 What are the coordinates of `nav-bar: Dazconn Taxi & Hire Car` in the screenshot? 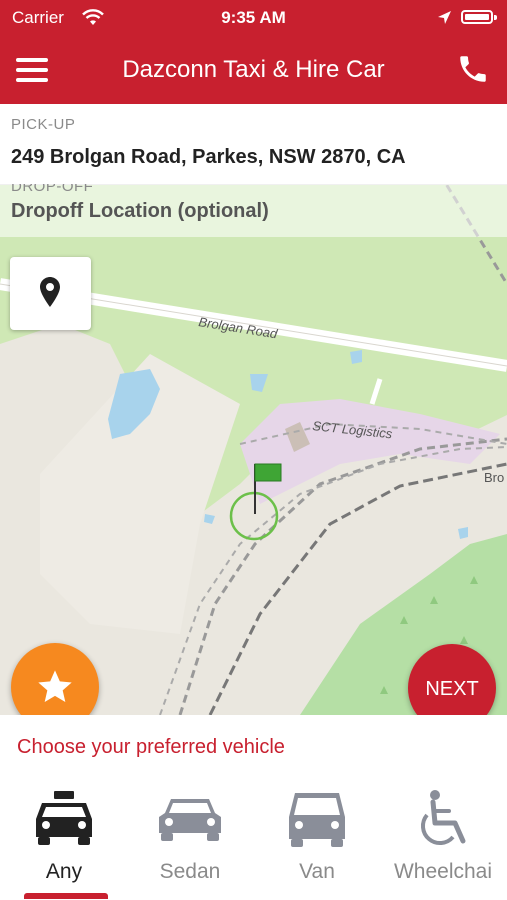 It's located at (253, 70).